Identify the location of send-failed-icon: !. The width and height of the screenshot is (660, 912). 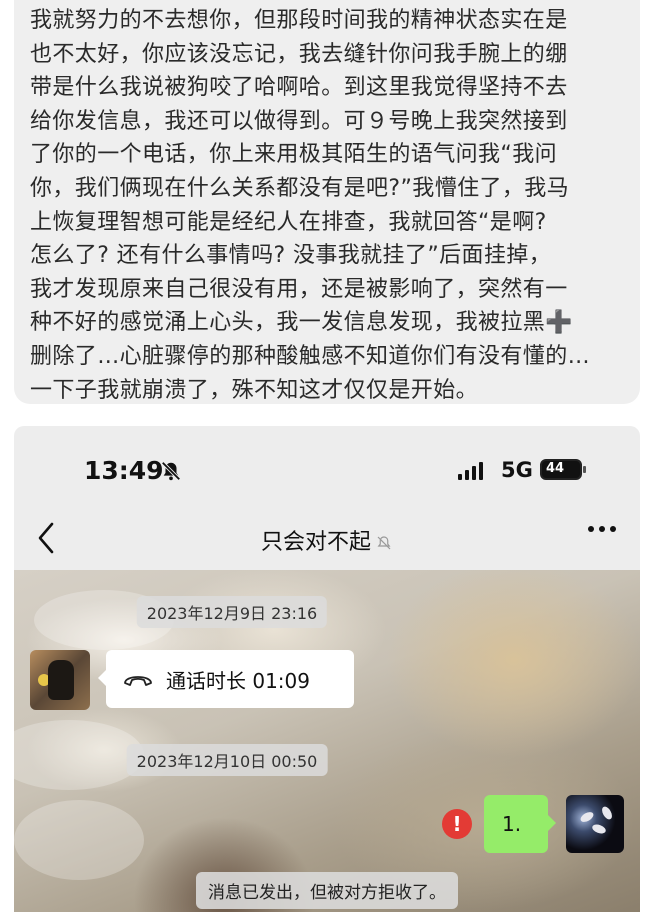
(457, 824).